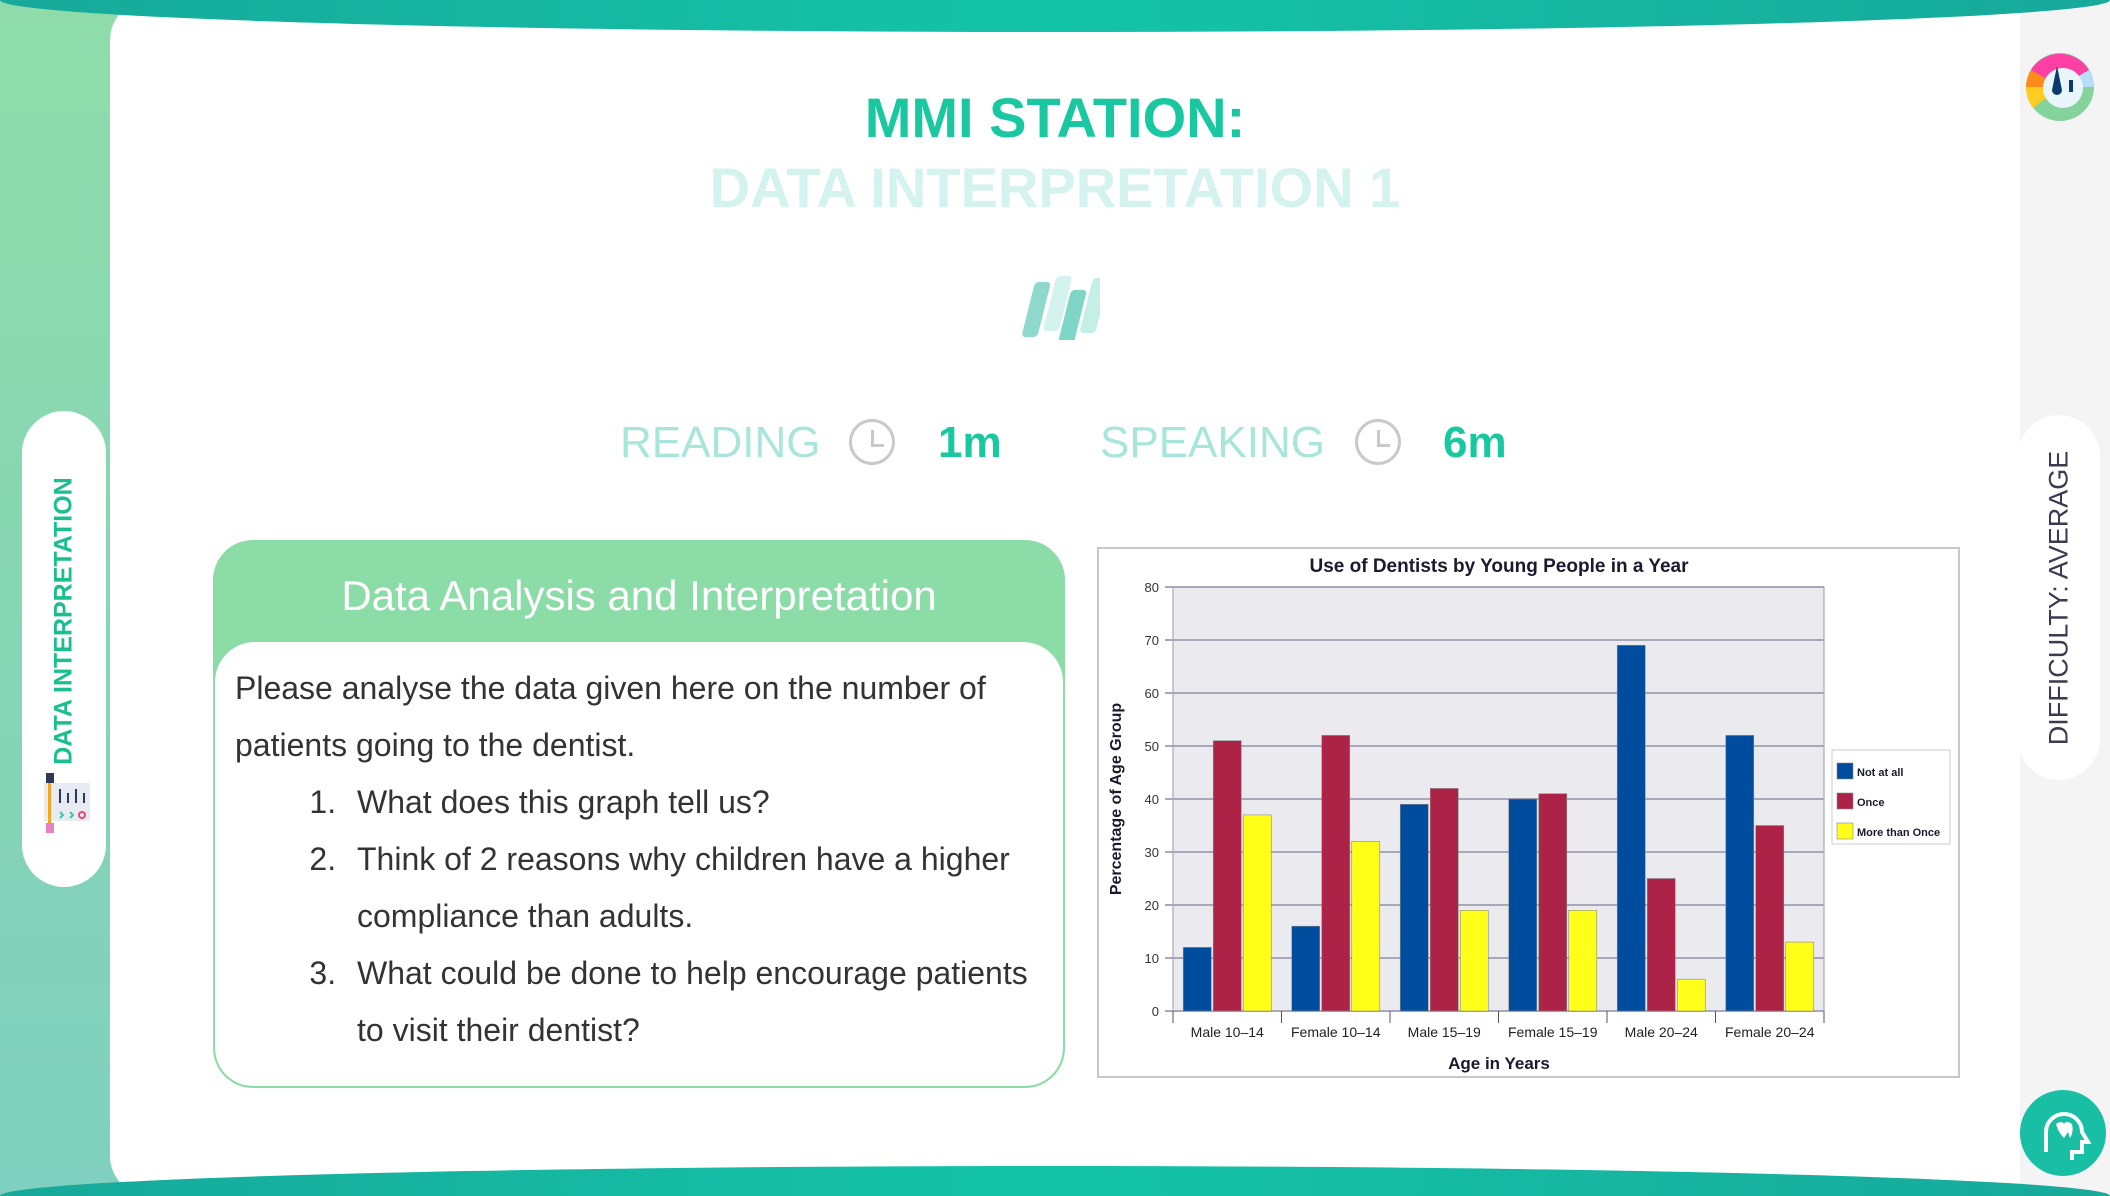 The height and width of the screenshot is (1196, 2110). What do you see at coordinates (1152, 693) in the screenshot?
I see `y-tick-label: 60` at bounding box center [1152, 693].